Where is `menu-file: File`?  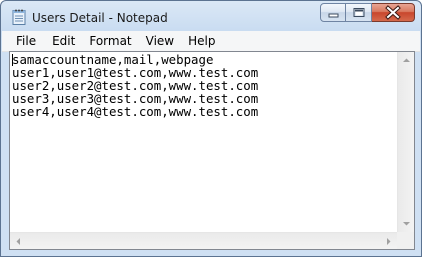 menu-file: File is located at coordinates (23, 41).